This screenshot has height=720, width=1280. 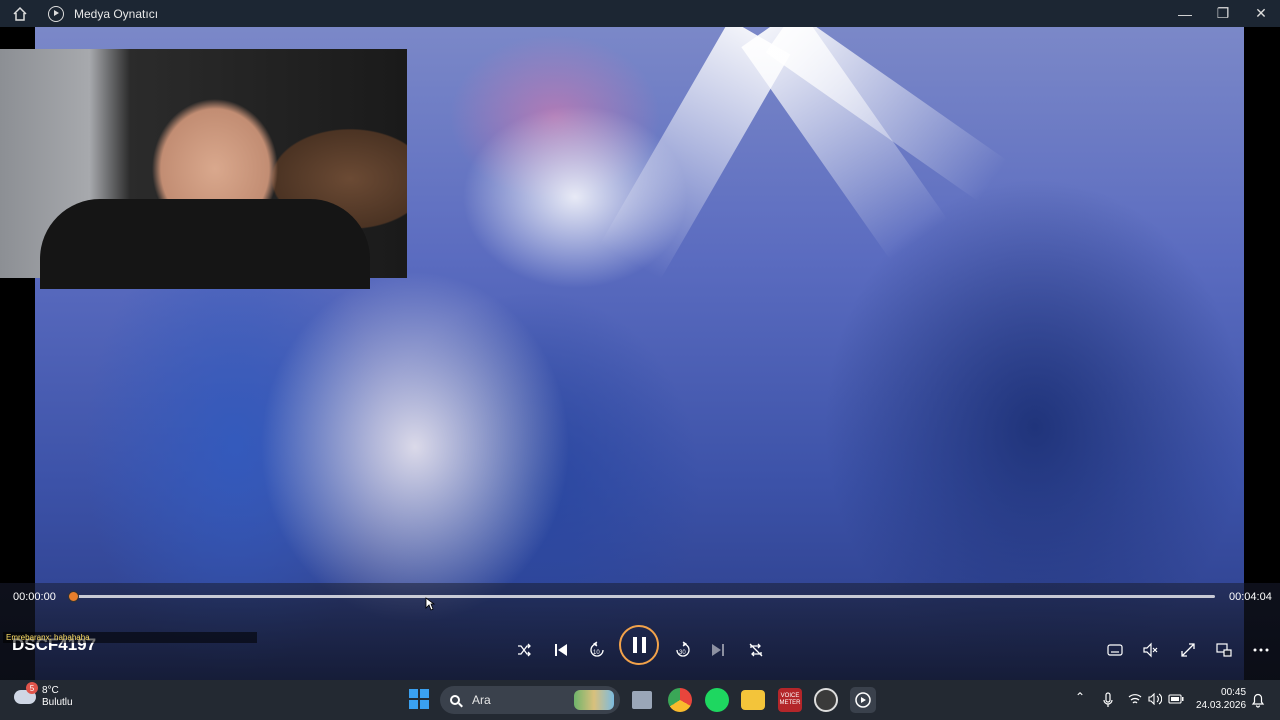 I want to click on search-placeholder: Ara, so click(x=481, y=700).